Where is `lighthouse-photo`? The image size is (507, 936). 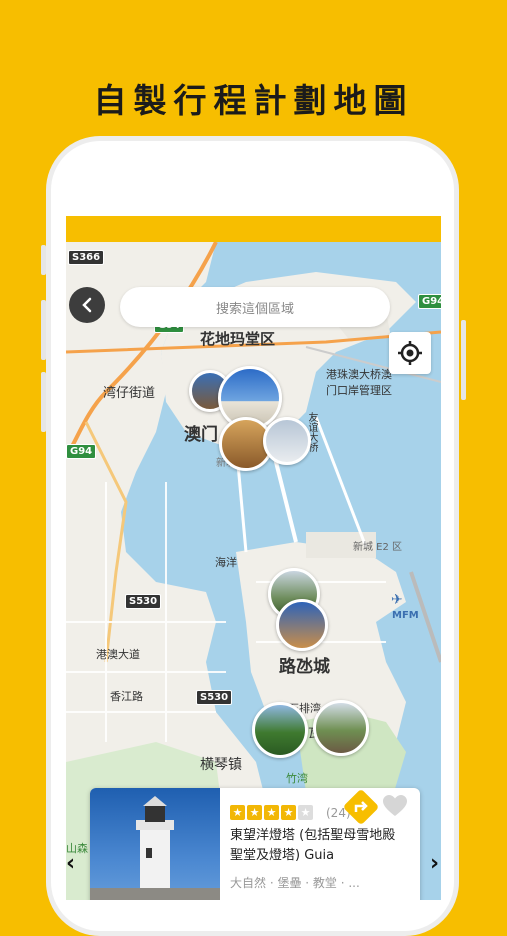 lighthouse-photo is located at coordinates (155, 848).